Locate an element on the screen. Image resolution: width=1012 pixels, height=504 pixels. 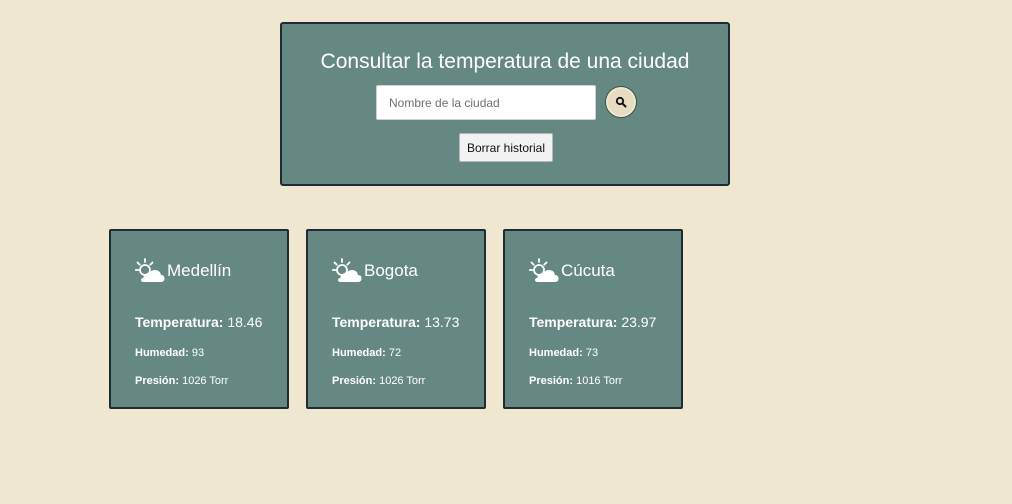
temperature-line: Temperatura: 13.73 is located at coordinates (395, 322).